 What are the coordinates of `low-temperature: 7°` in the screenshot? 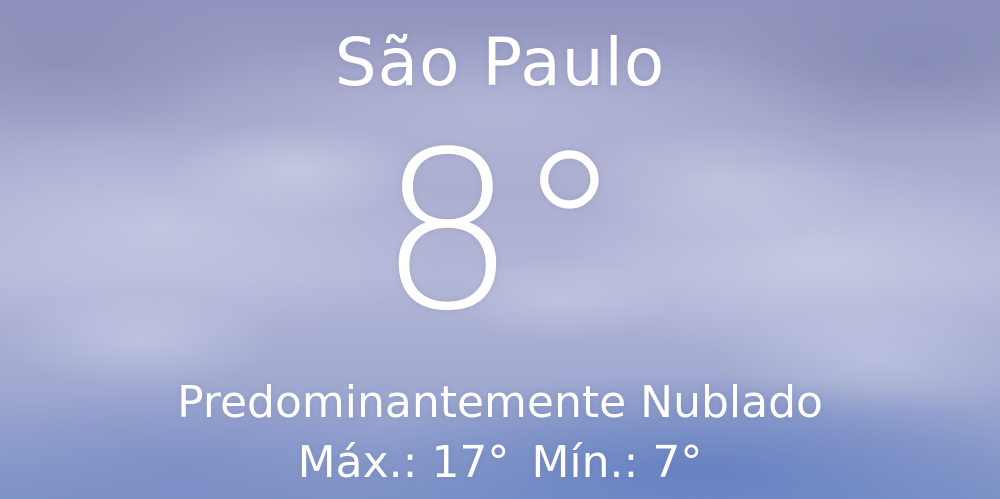 It's located at (677, 462).